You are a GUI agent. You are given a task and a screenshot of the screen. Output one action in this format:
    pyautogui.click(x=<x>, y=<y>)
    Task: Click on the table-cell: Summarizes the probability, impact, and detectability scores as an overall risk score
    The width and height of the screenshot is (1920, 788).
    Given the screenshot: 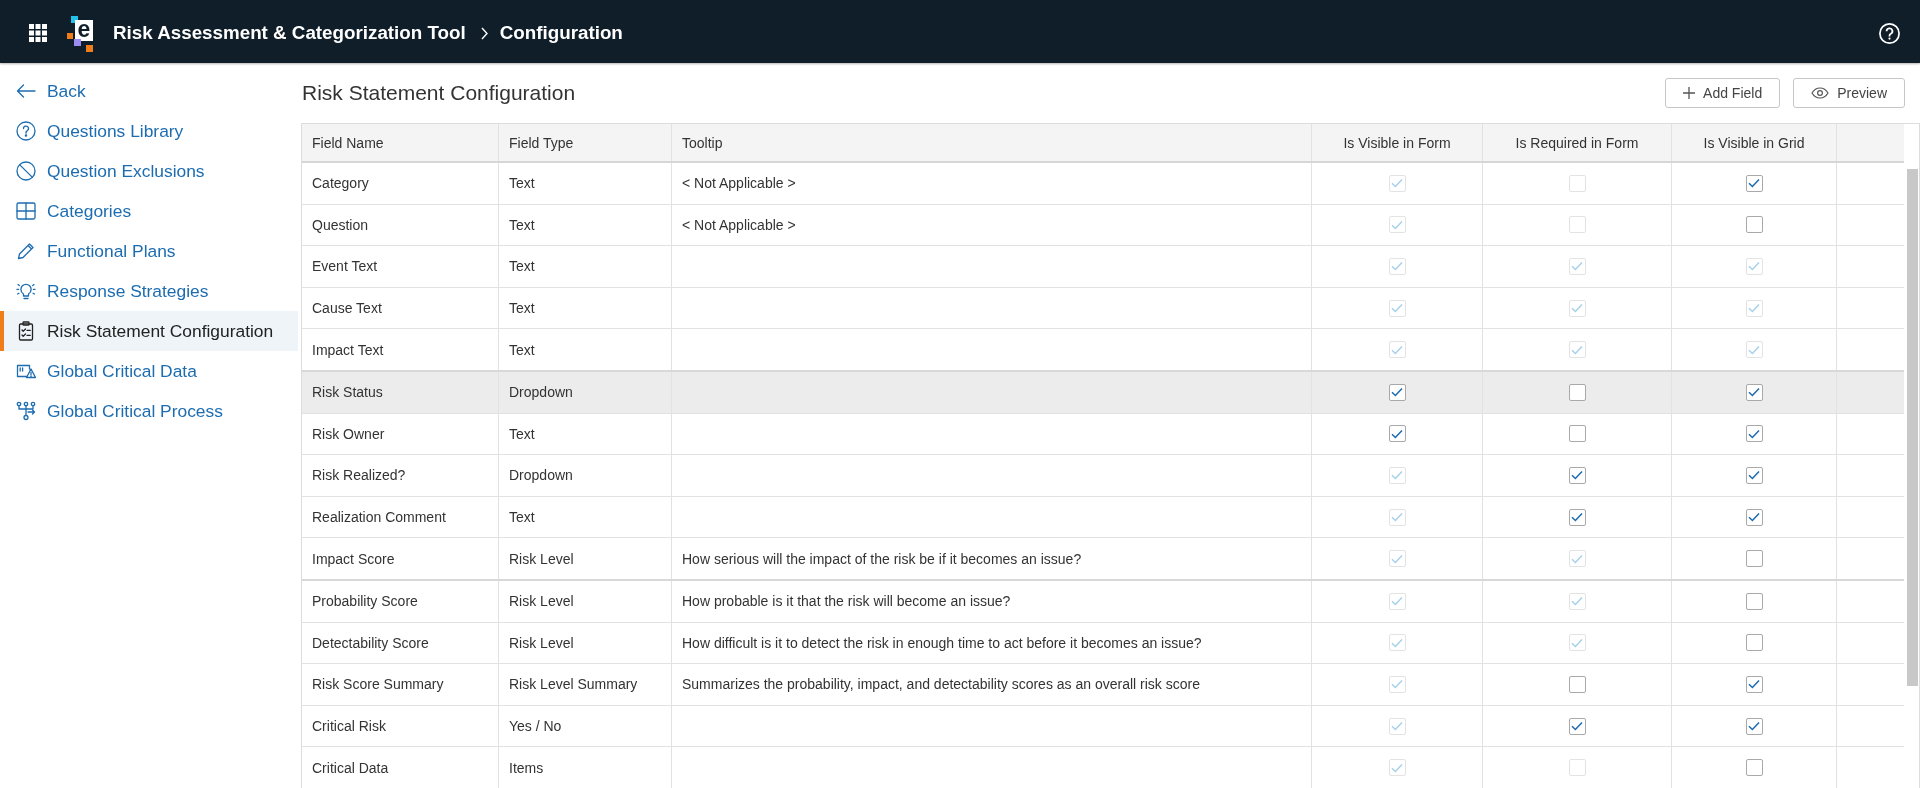 What is the action you would take?
    pyautogui.click(x=992, y=684)
    